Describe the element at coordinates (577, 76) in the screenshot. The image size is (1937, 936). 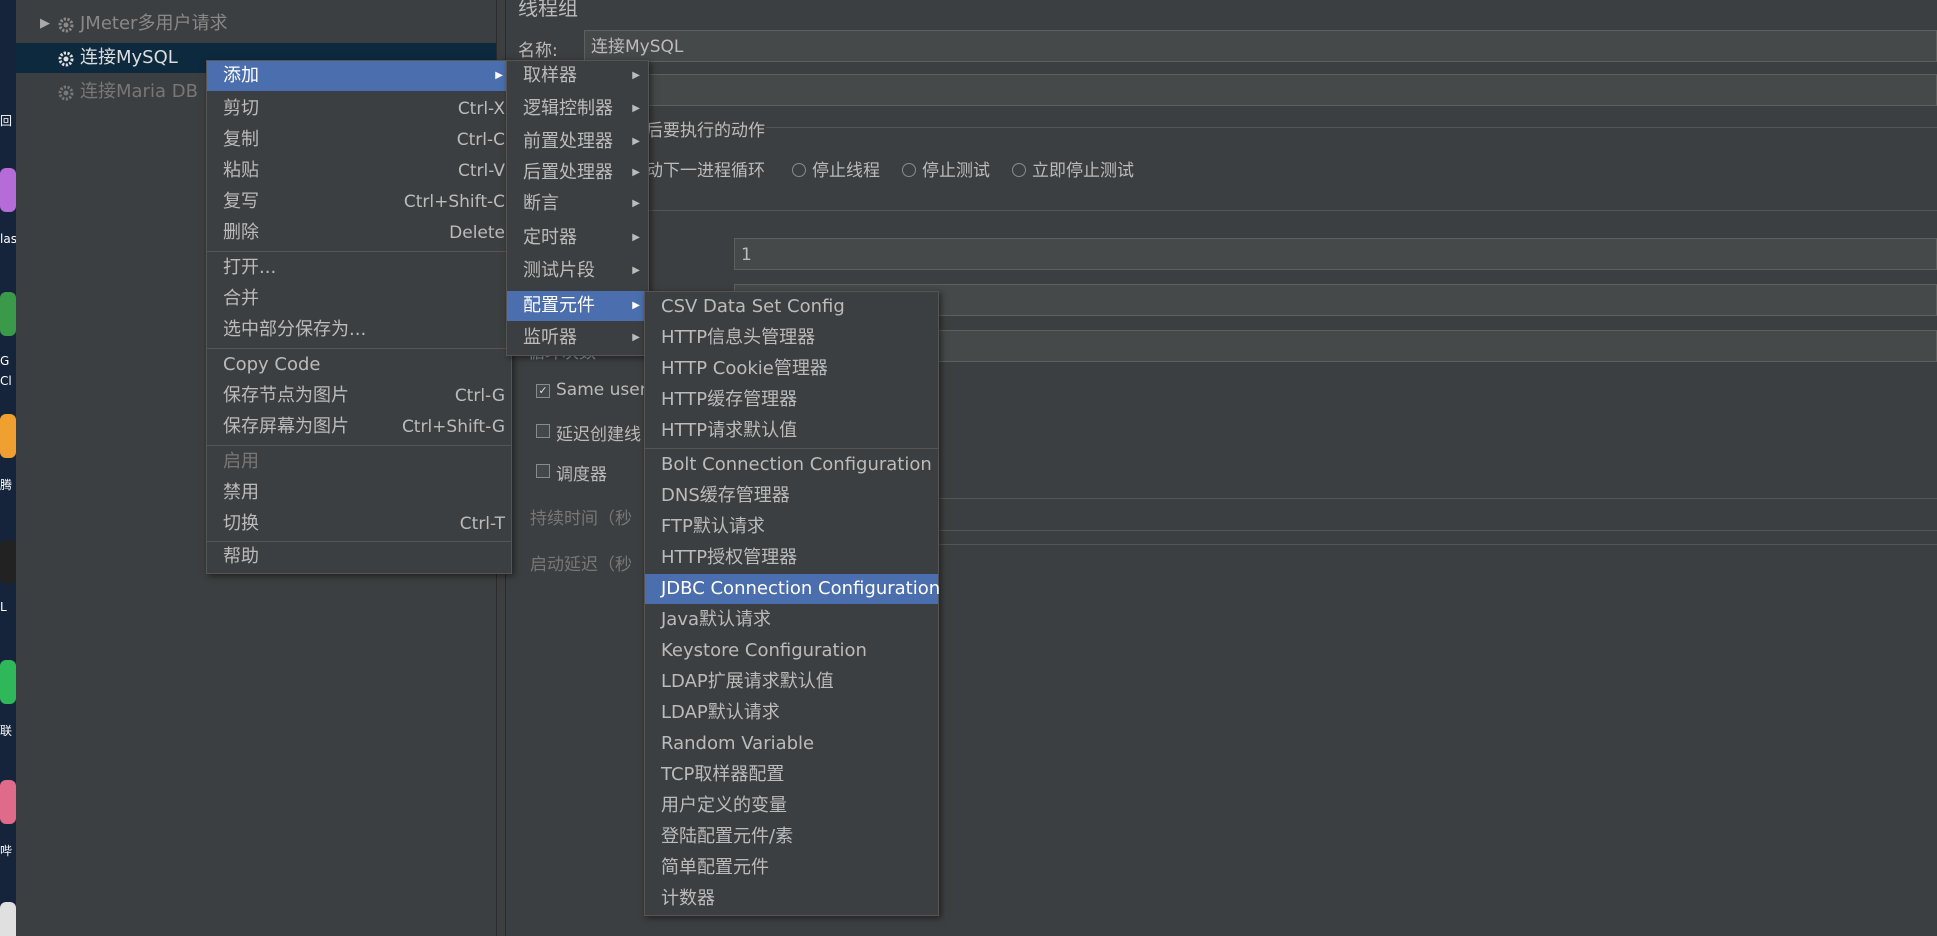
I see `submenu-item-sampler: 取样器 ▶` at that location.